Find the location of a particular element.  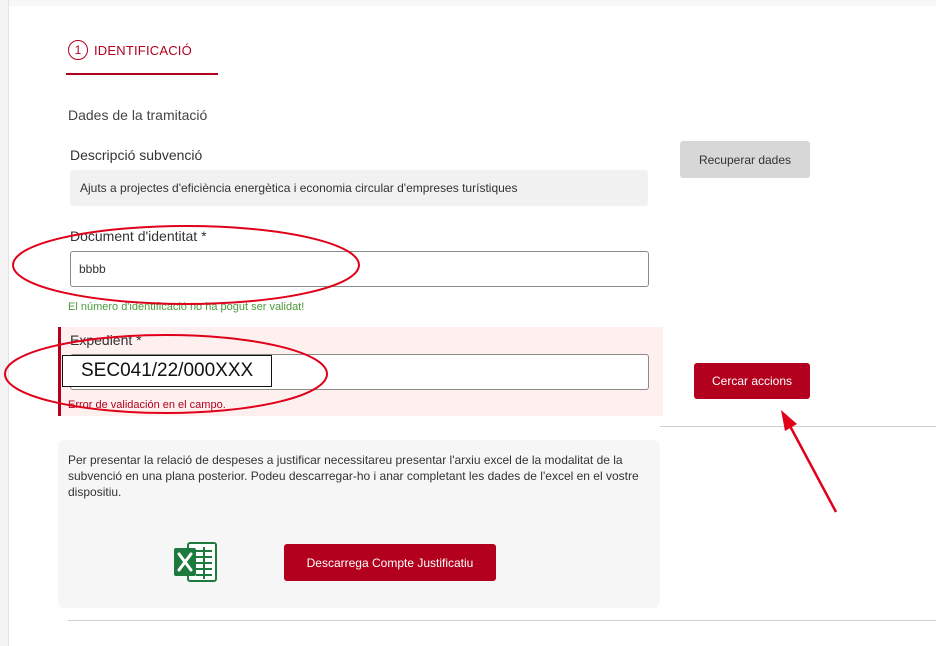

divider-right is located at coordinates (798, 426).